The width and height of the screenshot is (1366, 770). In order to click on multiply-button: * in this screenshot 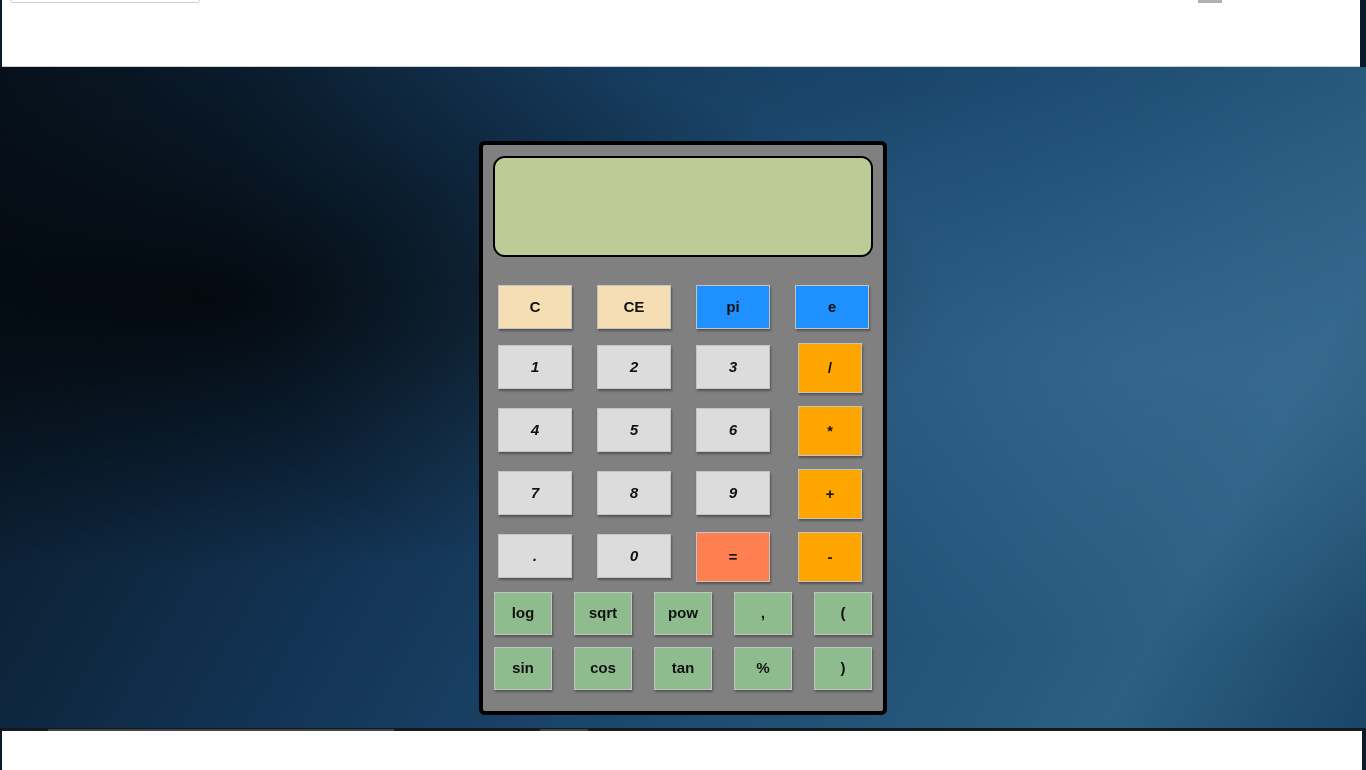, I will do `click(830, 431)`.